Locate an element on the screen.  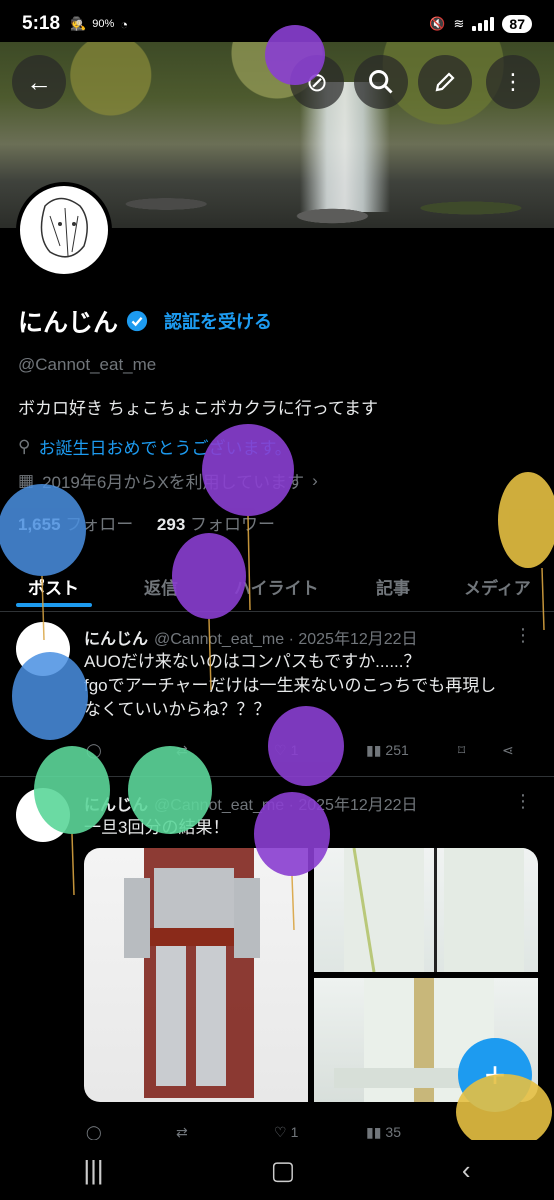
tab-highlights: ハイライト is located at coordinates (276, 586).